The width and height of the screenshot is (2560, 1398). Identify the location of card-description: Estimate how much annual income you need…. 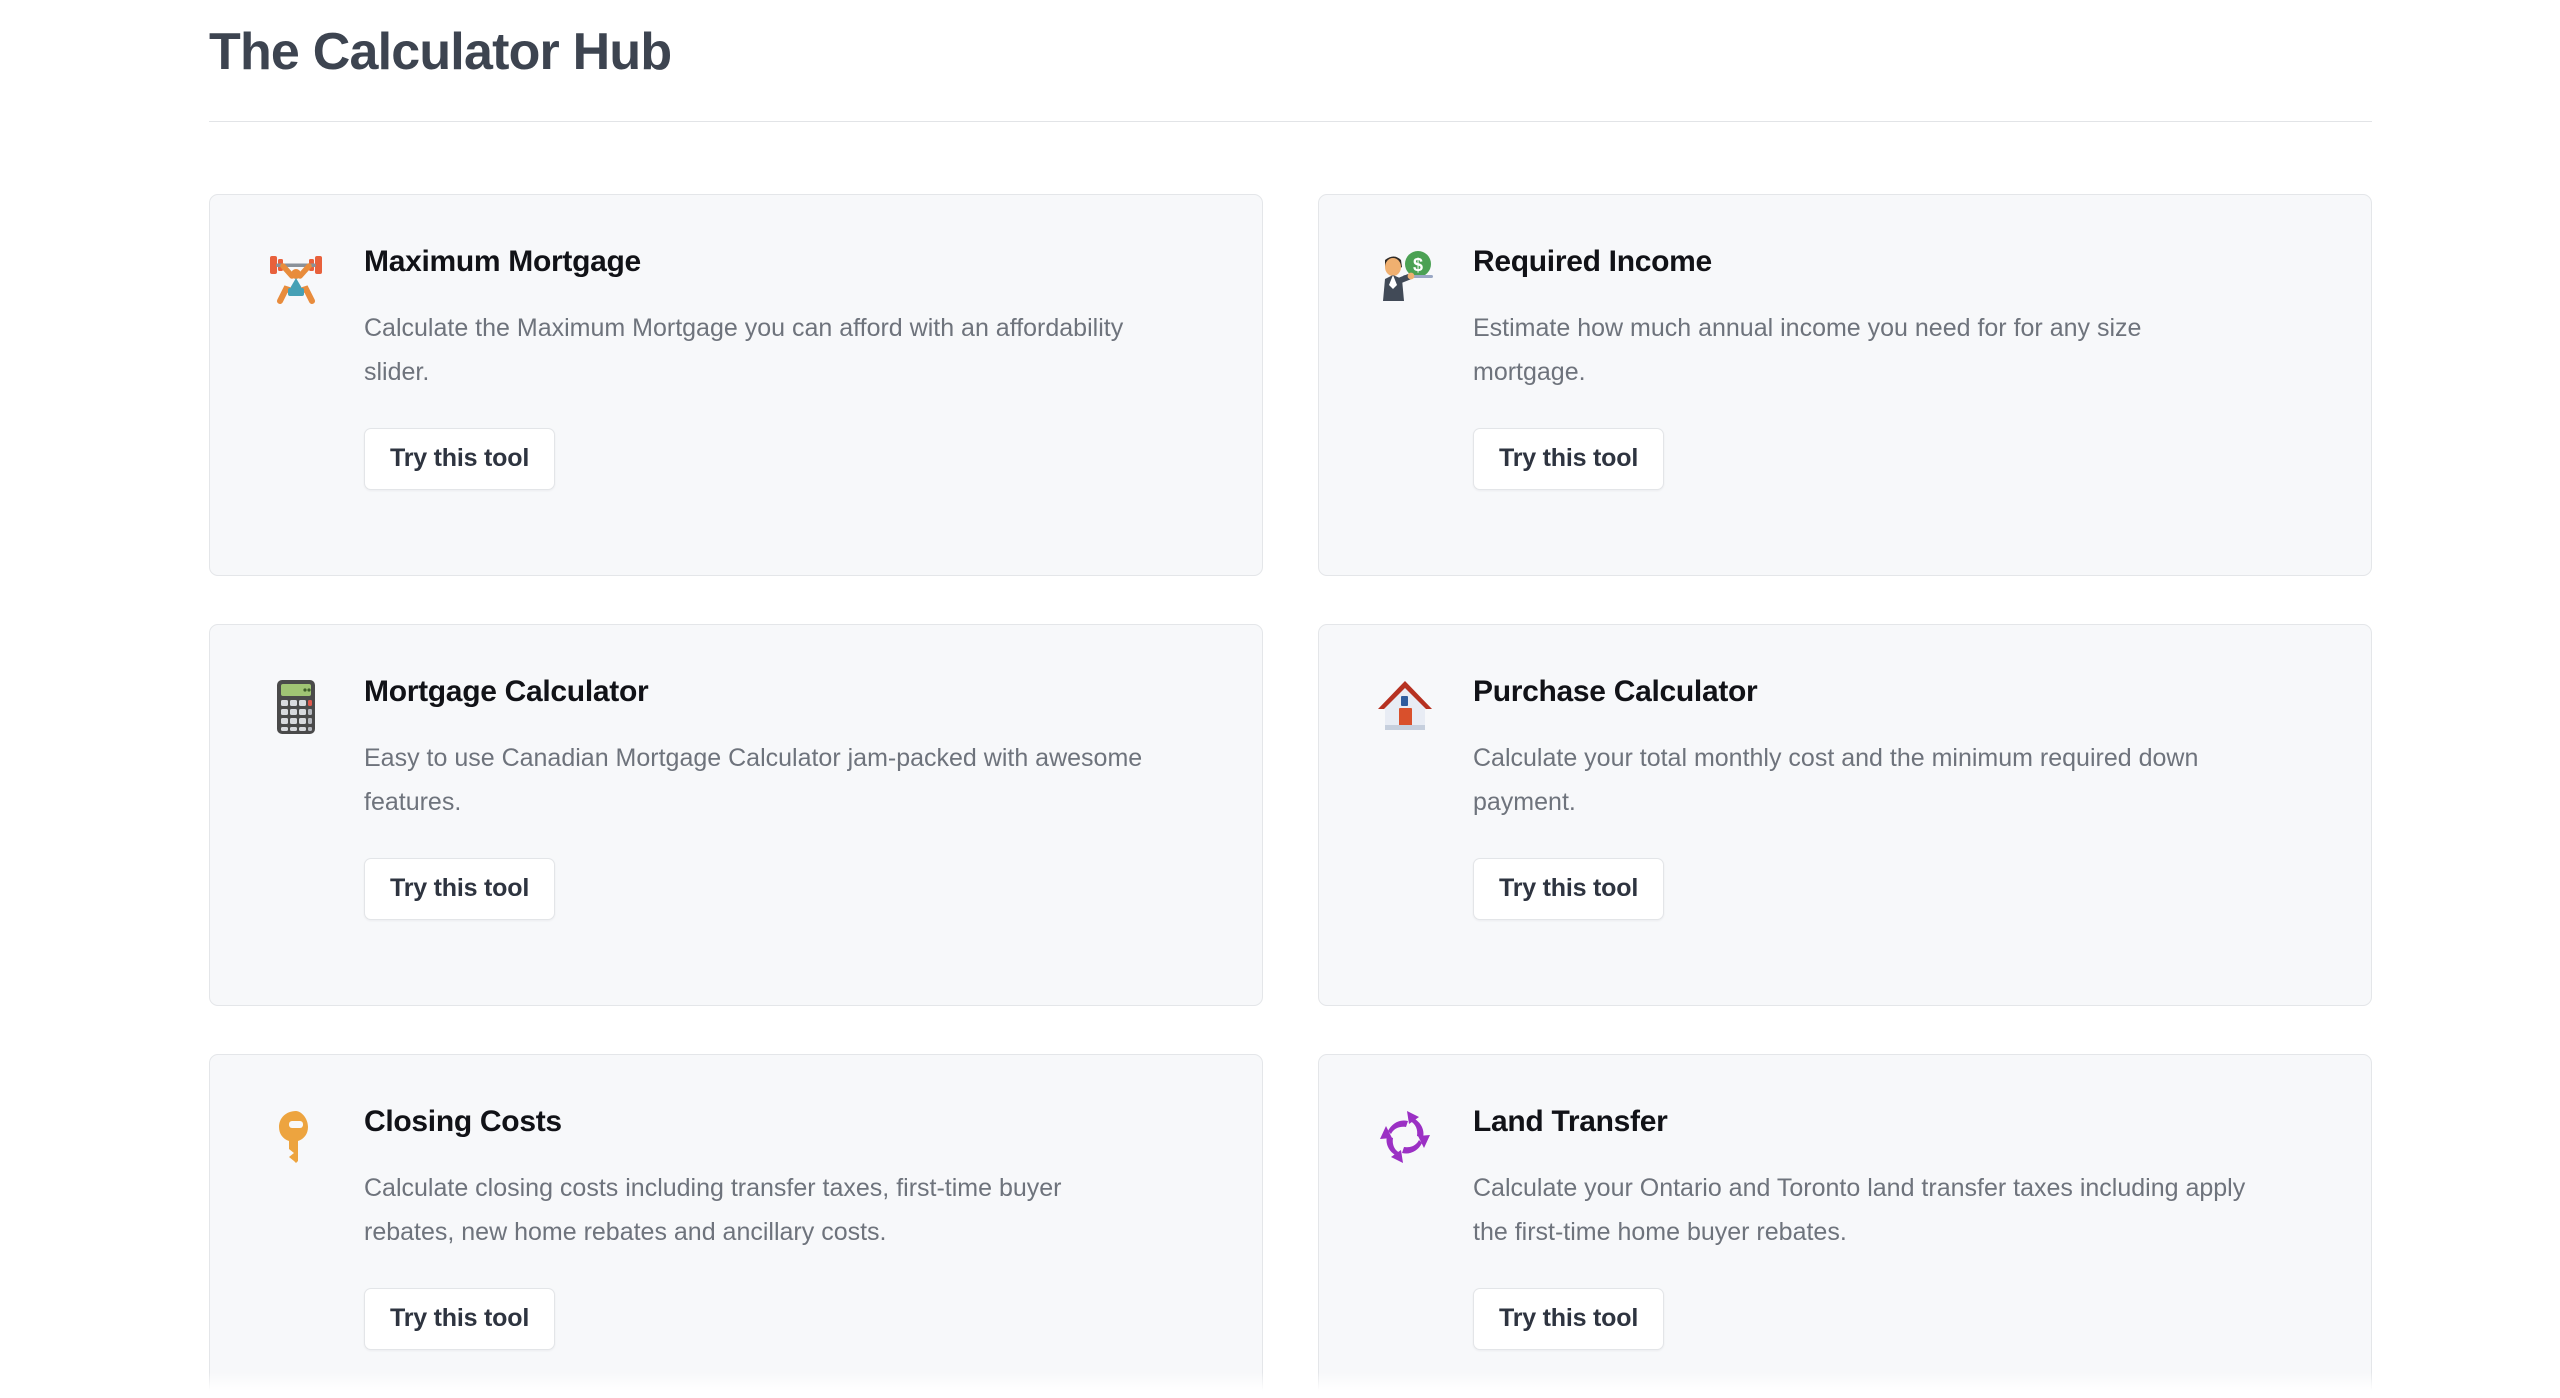
(1807, 349).